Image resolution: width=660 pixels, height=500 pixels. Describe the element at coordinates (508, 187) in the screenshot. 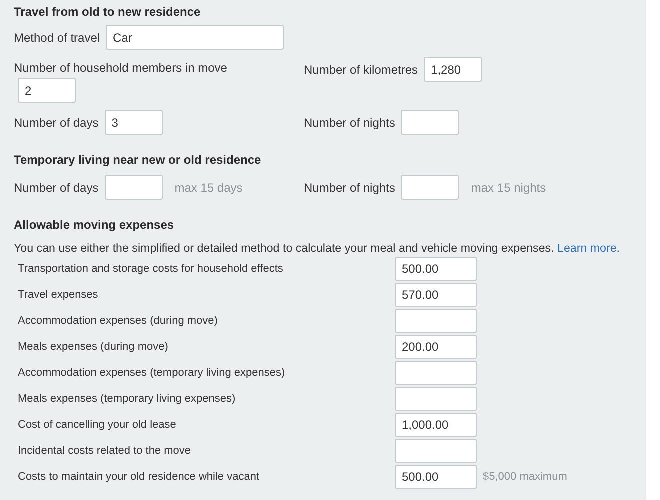

I see `hint-text: max 15 nights` at that location.